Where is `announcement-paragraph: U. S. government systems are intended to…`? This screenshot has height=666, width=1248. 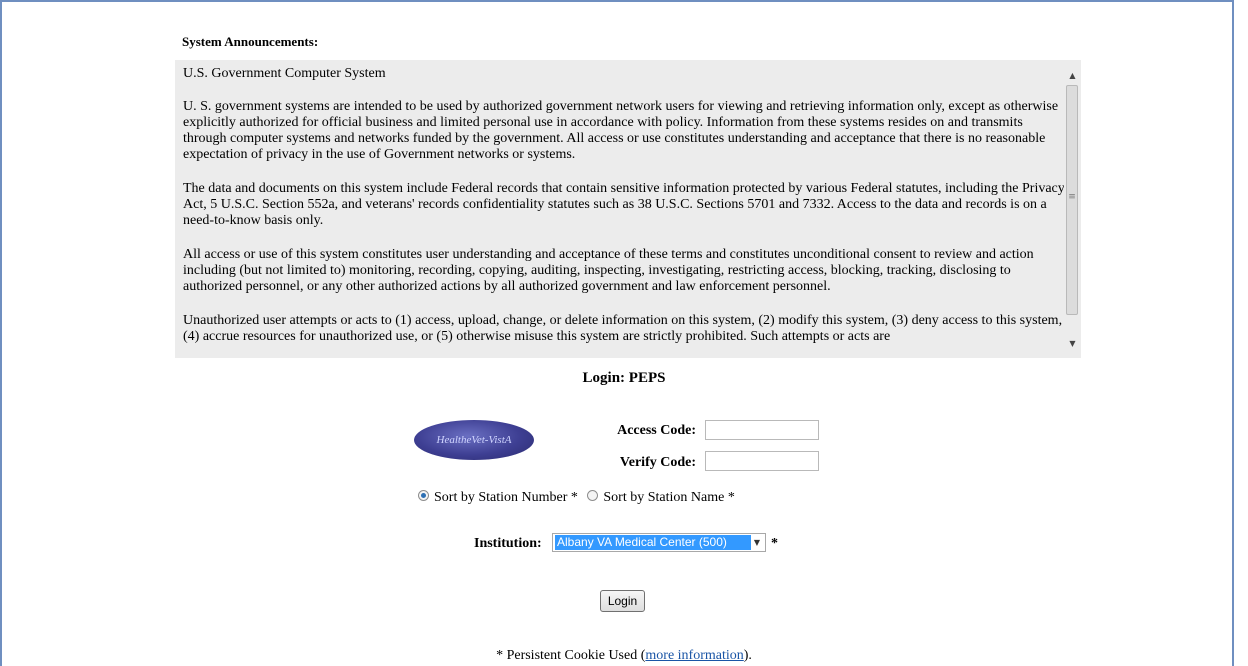 announcement-paragraph: U. S. government systems are intended to… is located at coordinates (621, 130).